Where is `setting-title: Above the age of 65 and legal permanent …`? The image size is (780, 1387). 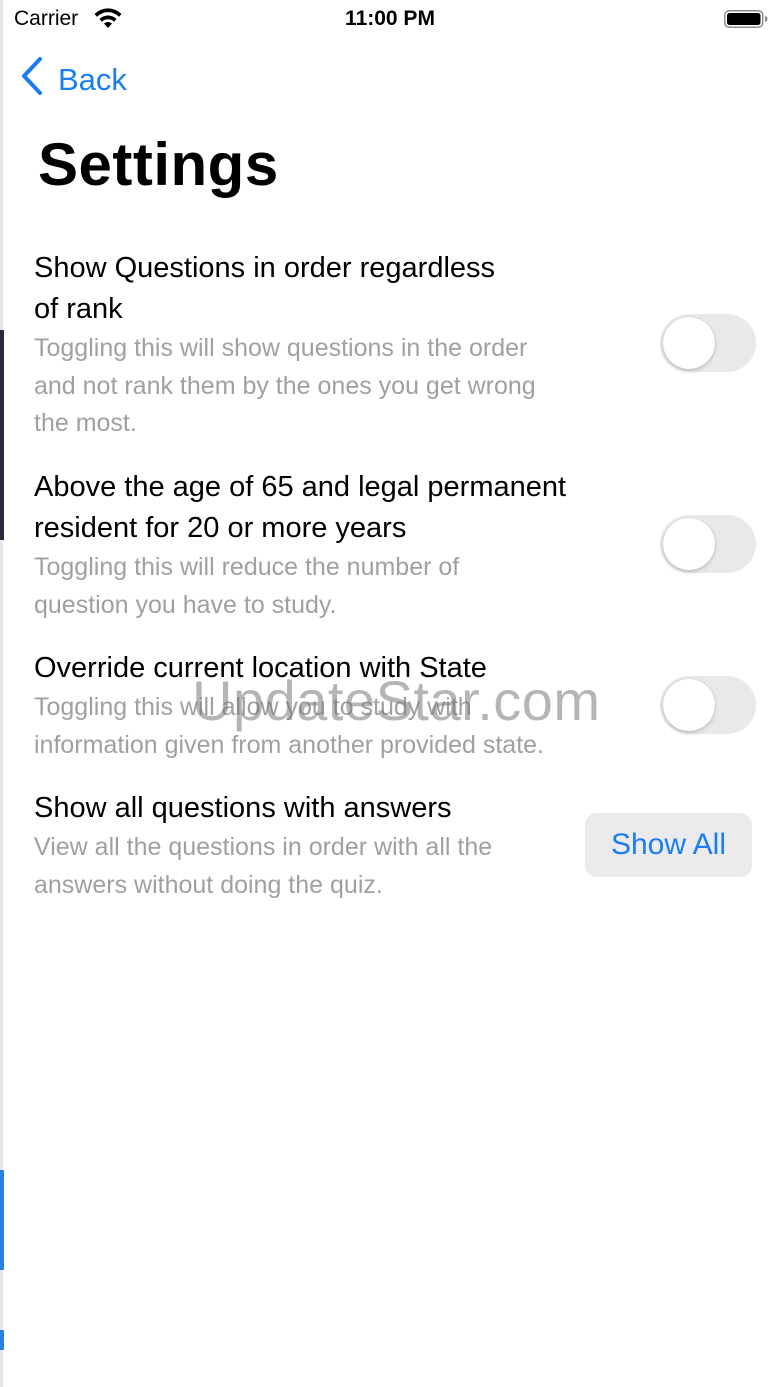 setting-title: Above the age of 65 and legal permanent … is located at coordinates (334, 508).